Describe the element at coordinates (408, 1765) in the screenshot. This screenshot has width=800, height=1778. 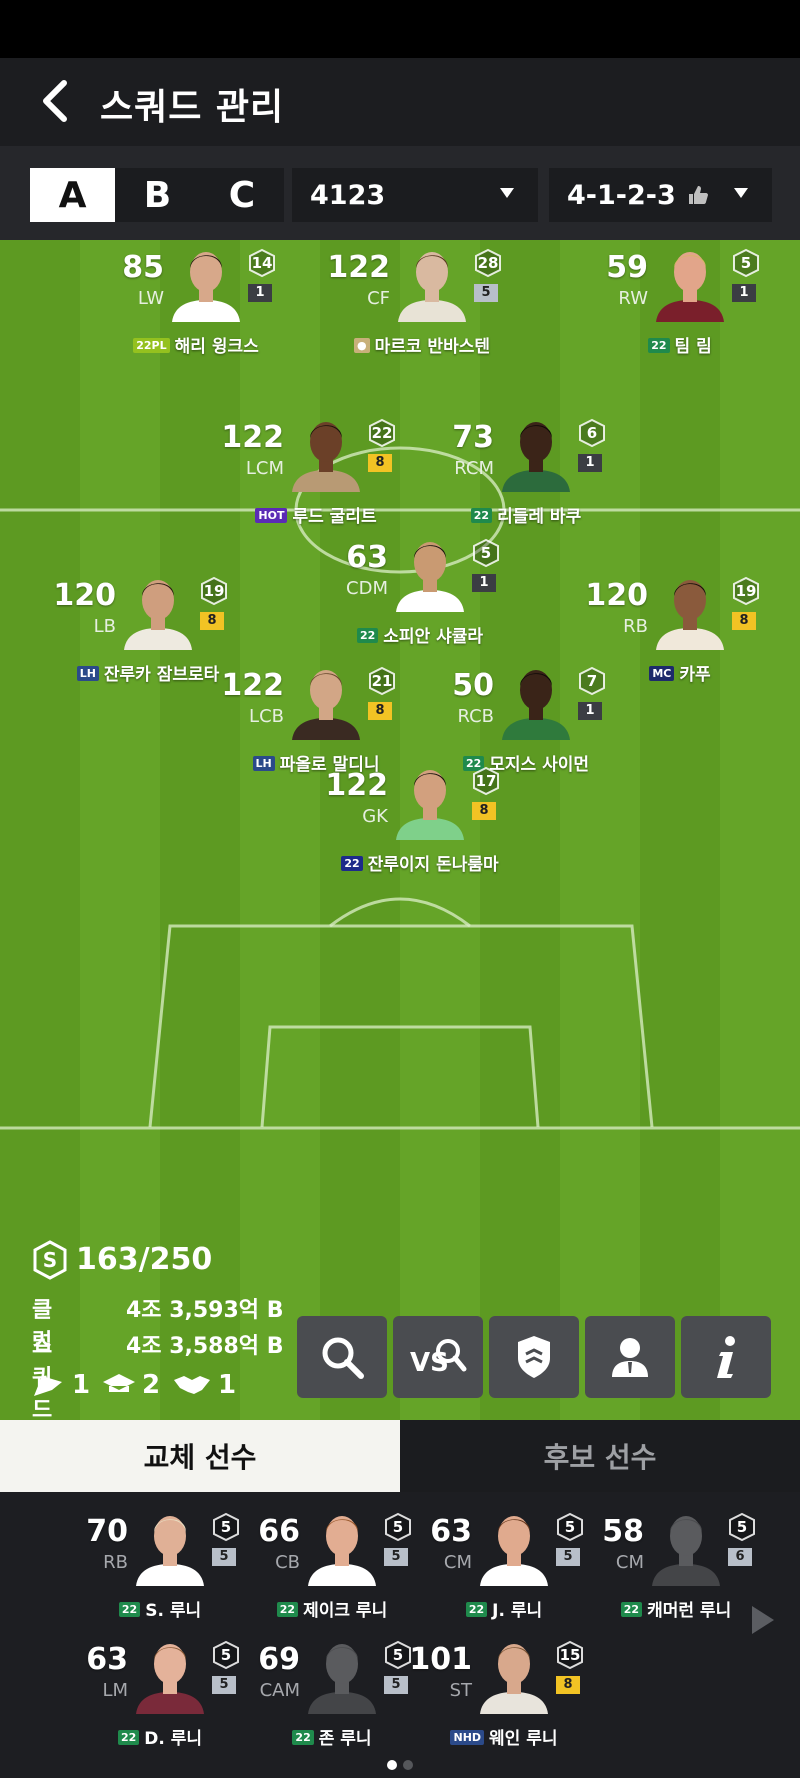
I see `page-dot` at that location.